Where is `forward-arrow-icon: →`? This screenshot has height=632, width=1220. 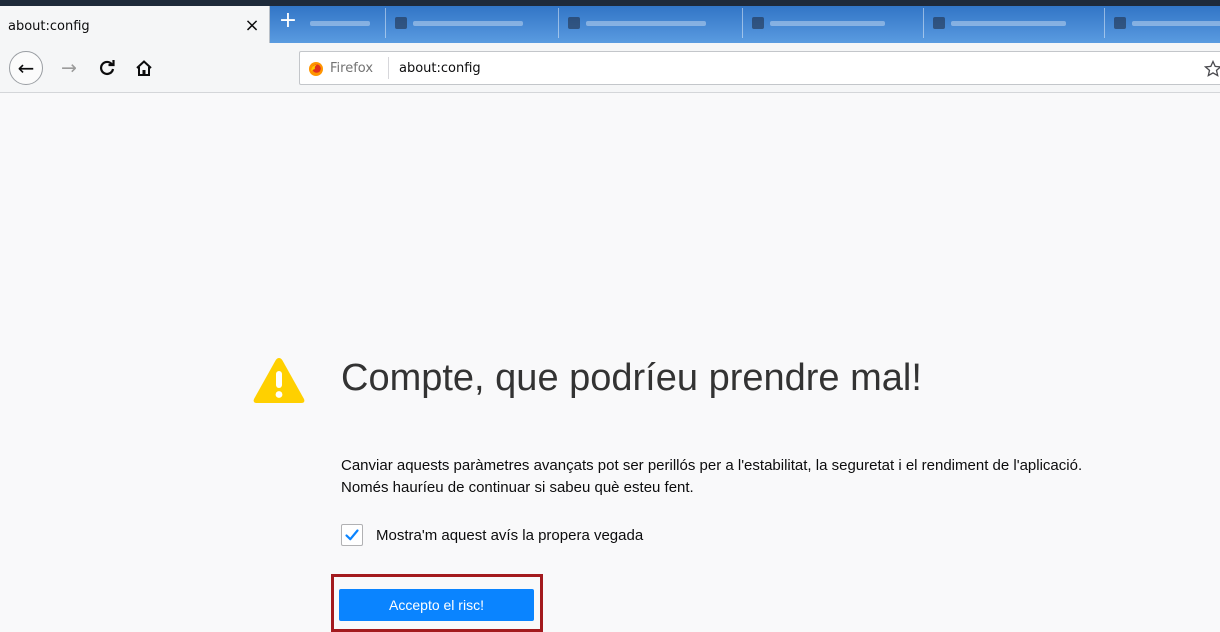 forward-arrow-icon: → is located at coordinates (69, 68).